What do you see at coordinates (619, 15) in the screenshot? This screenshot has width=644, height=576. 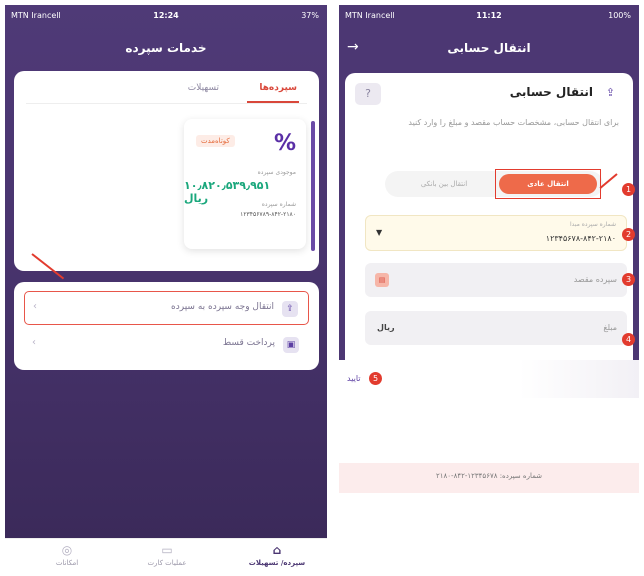 I see `battery: 100%` at bounding box center [619, 15].